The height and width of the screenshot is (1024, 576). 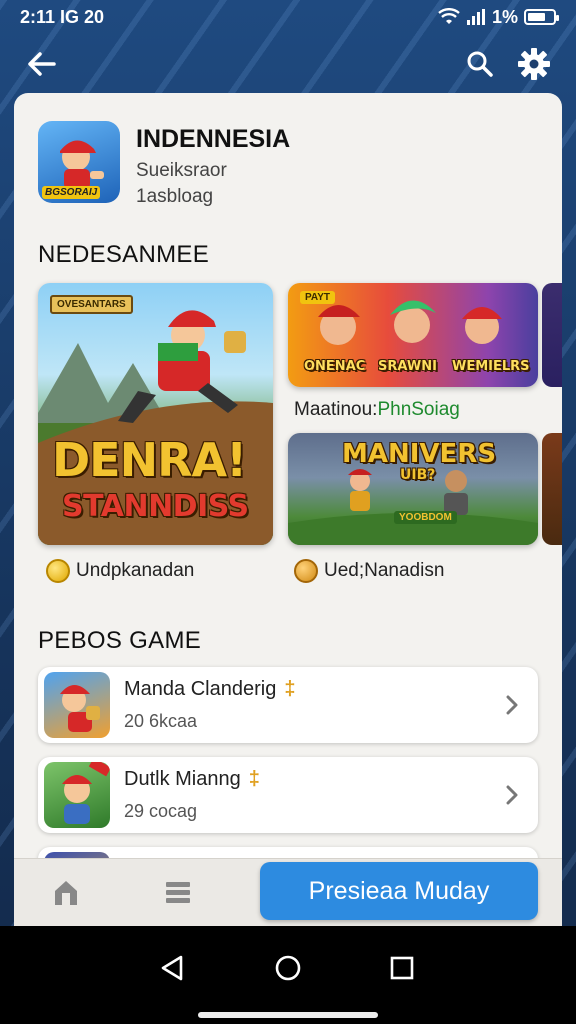 What do you see at coordinates (306, 571) in the screenshot?
I see `gift-icon` at bounding box center [306, 571].